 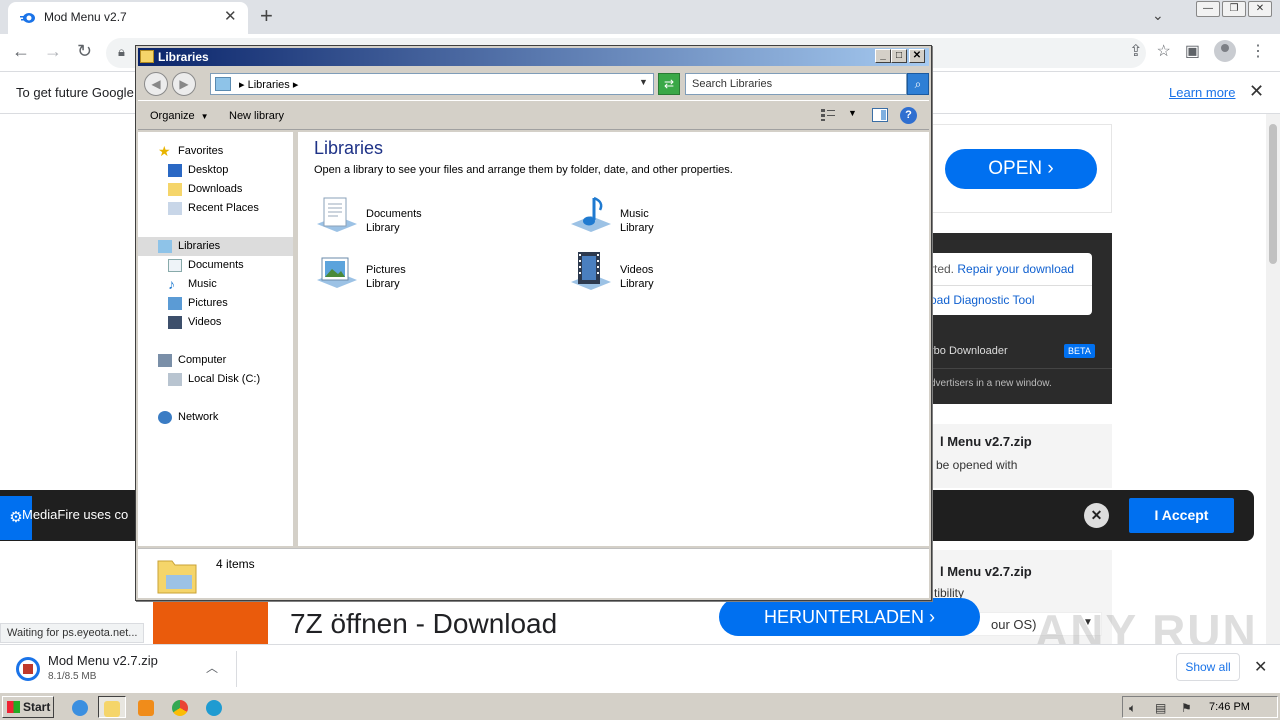 What do you see at coordinates (1208, 9) in the screenshot?
I see `minimize-button: —` at bounding box center [1208, 9].